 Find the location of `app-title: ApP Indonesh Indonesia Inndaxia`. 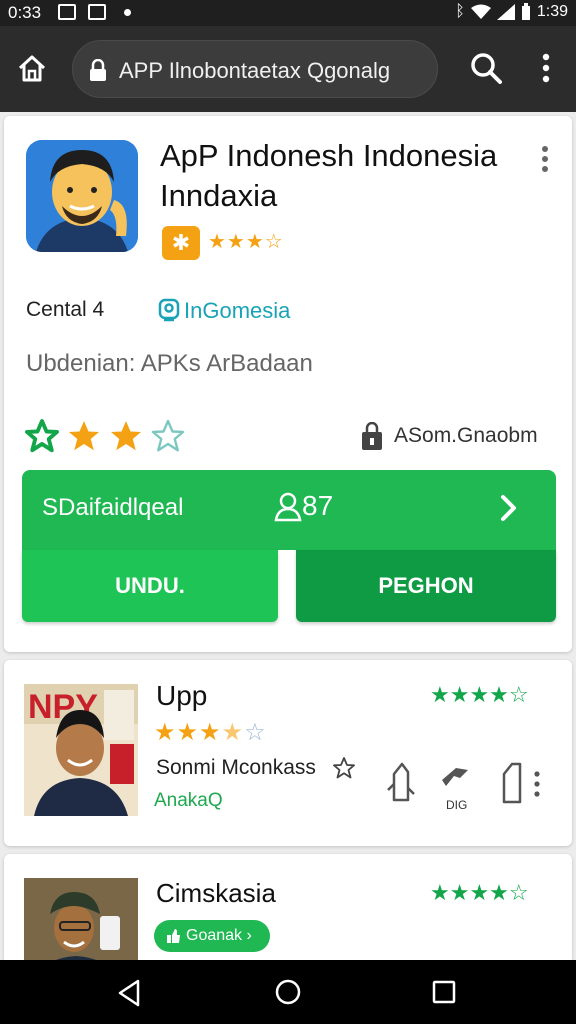

app-title: ApP Indonesh Indonesia Inndaxia is located at coordinates (329, 175).